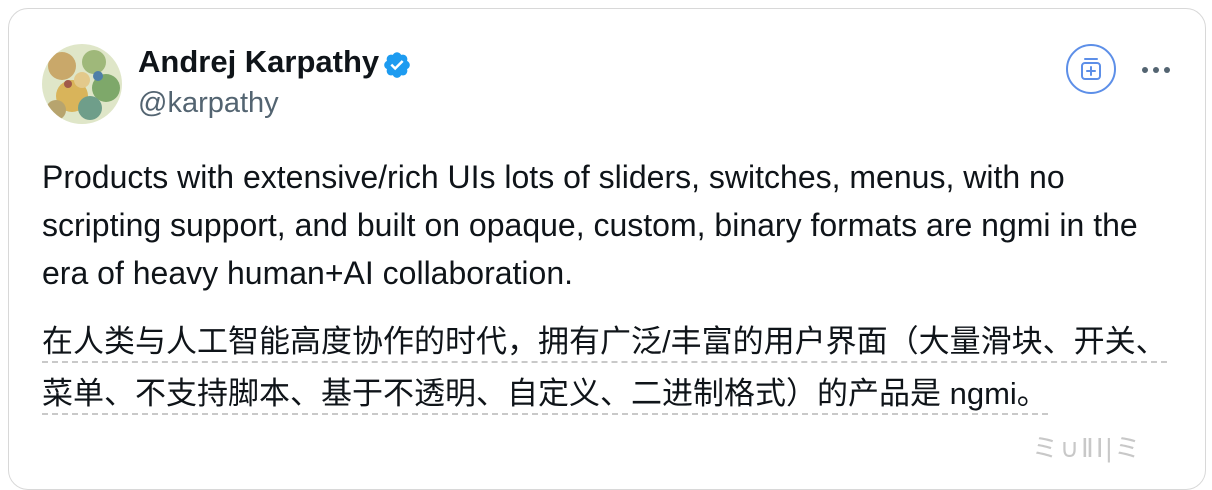  I want to click on add-to-list-icon, so click(1091, 69).